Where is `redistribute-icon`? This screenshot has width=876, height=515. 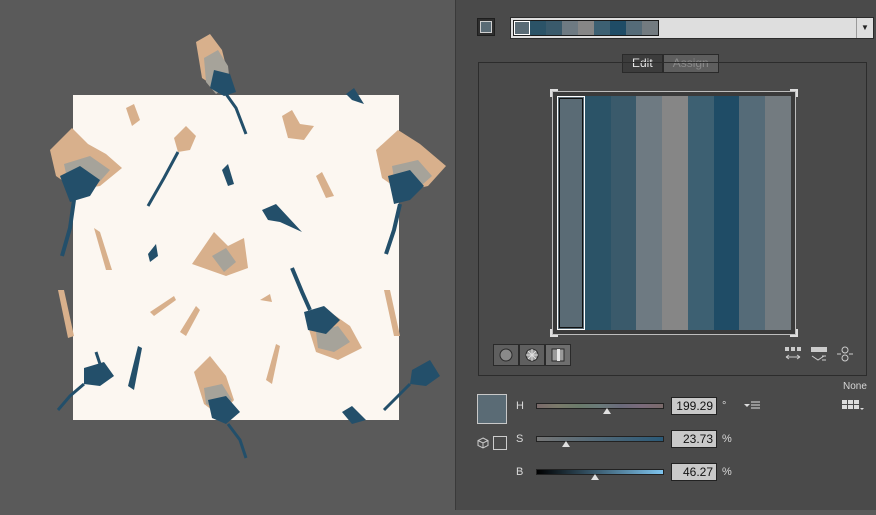 redistribute-icon is located at coordinates (793, 354).